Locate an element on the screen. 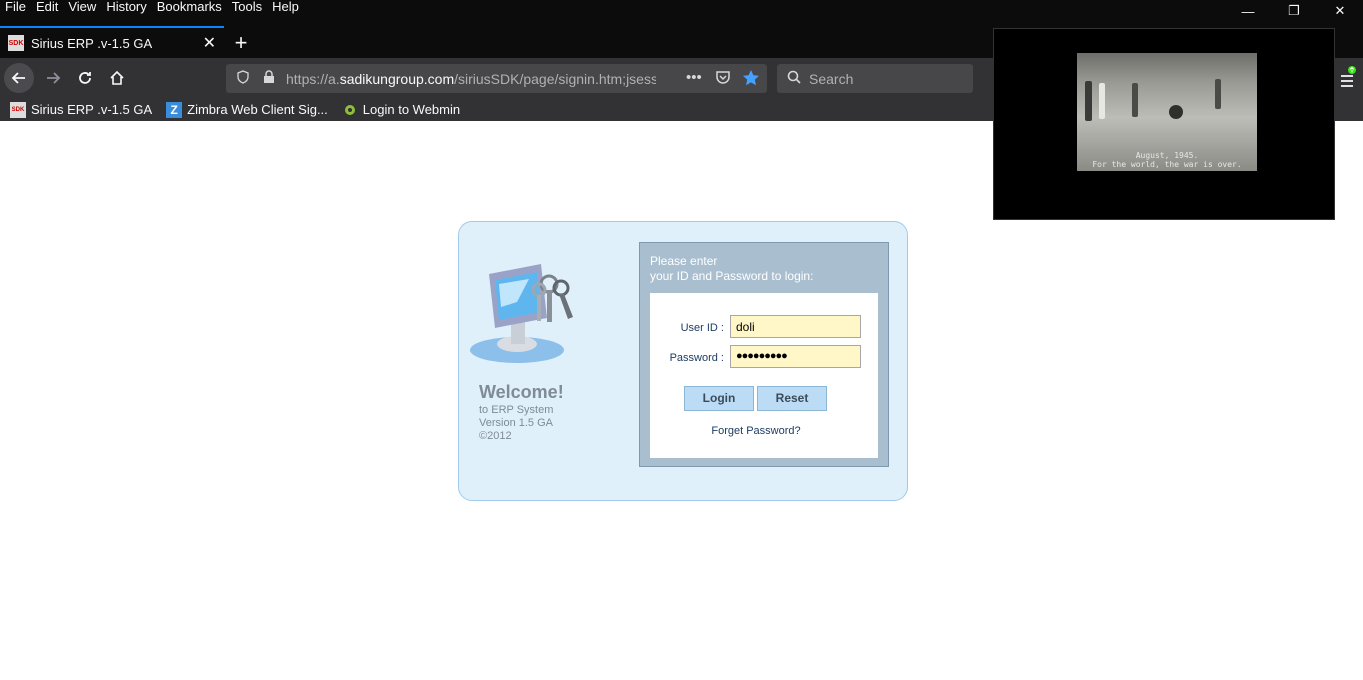 This screenshot has width=1363, height=680. app-menu-button is located at coordinates (1347, 80).